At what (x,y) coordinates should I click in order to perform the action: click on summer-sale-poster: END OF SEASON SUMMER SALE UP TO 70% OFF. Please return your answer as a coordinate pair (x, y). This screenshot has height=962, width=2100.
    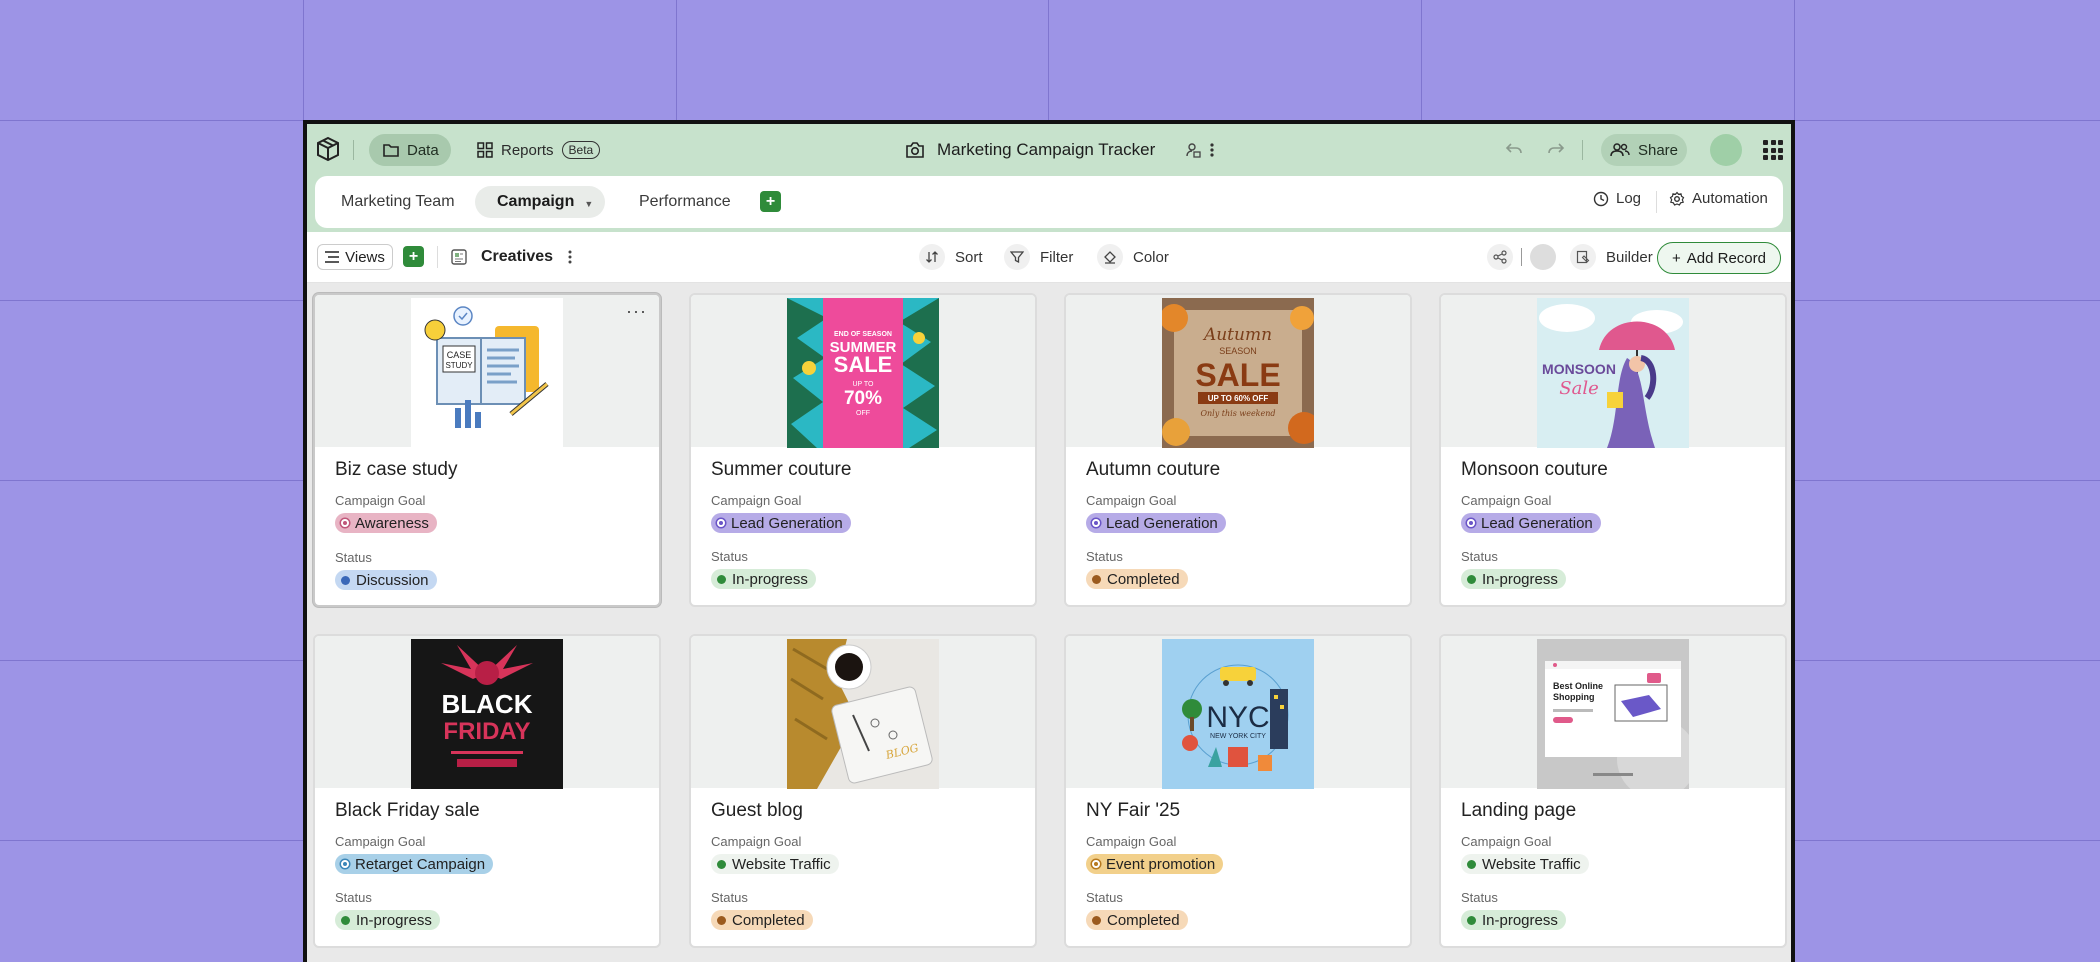
    Looking at the image, I should click on (863, 373).